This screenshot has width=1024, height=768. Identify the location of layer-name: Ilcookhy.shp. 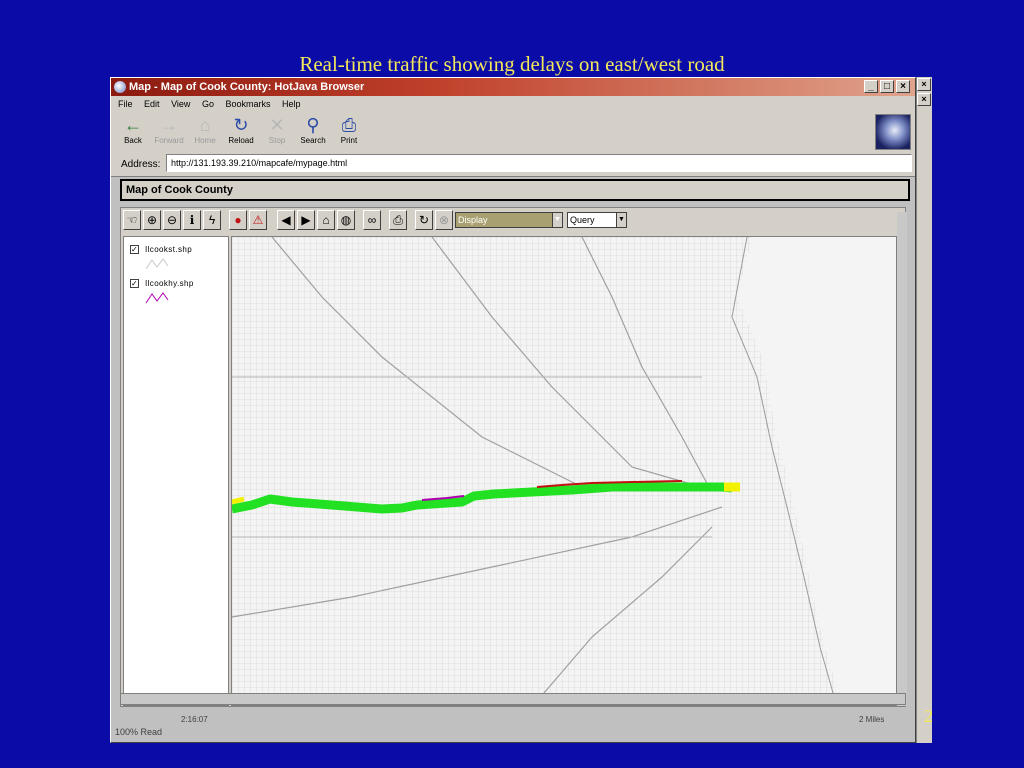
(169, 283).